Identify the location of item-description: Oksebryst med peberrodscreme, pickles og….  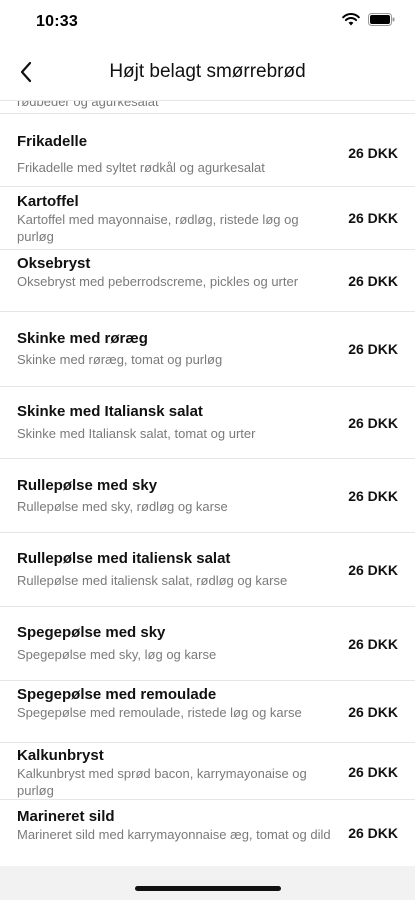
(158, 281).